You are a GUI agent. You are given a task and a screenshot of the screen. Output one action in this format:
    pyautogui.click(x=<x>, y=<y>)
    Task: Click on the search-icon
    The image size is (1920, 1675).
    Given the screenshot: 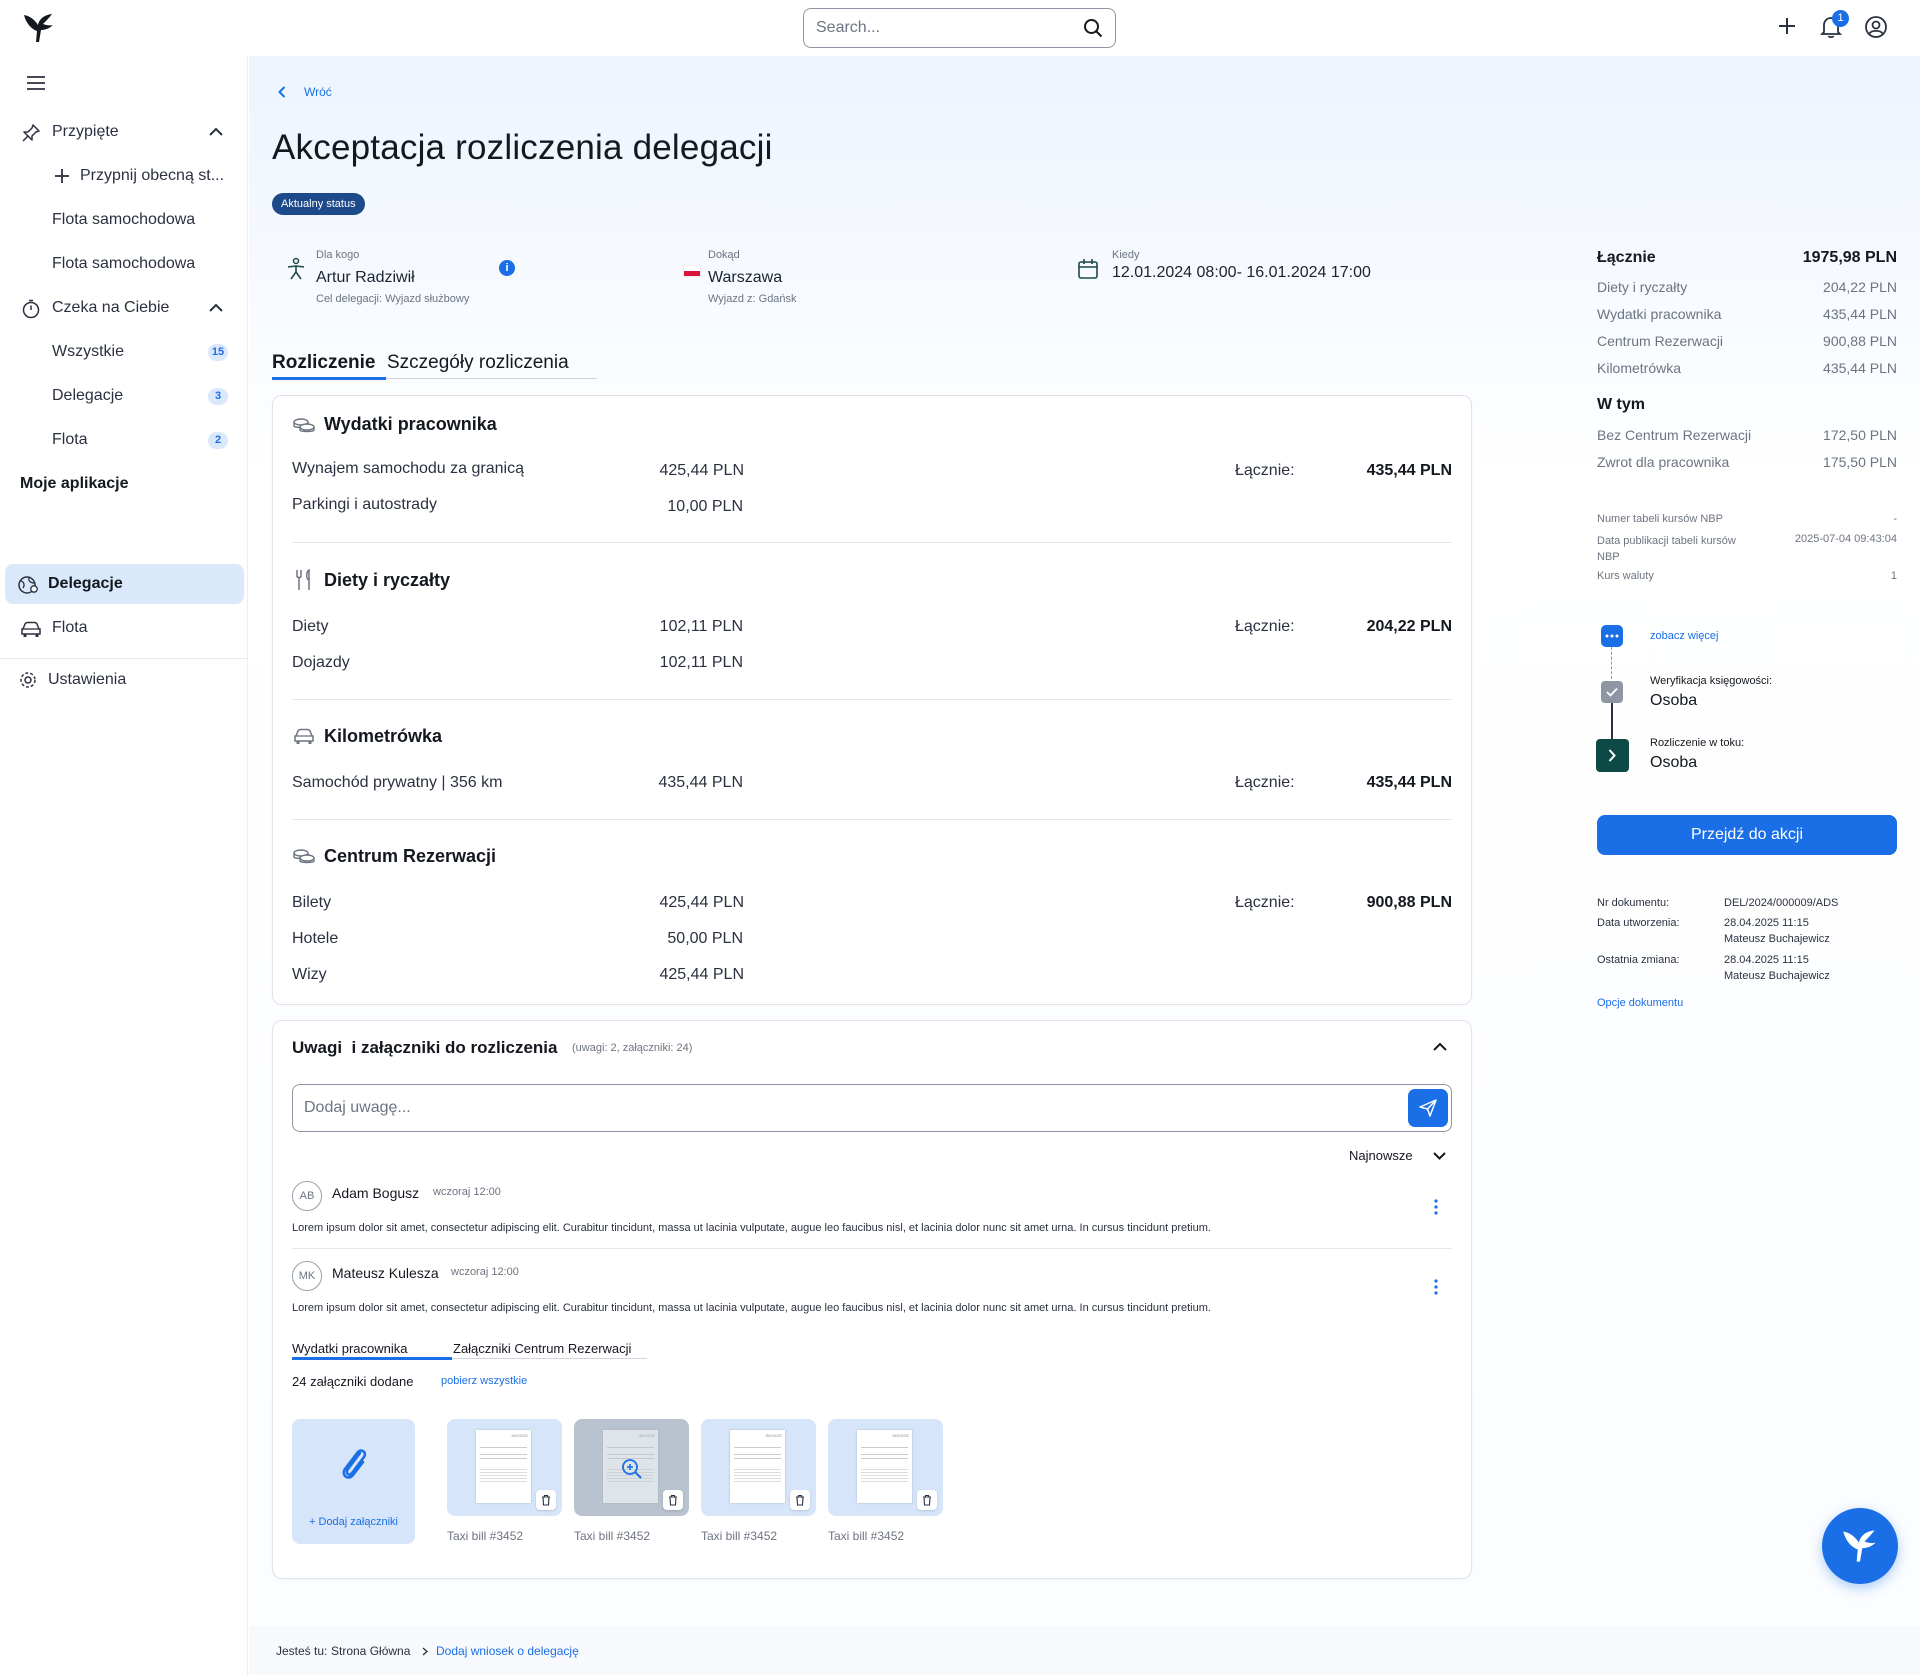 What is the action you would take?
    pyautogui.click(x=1093, y=28)
    